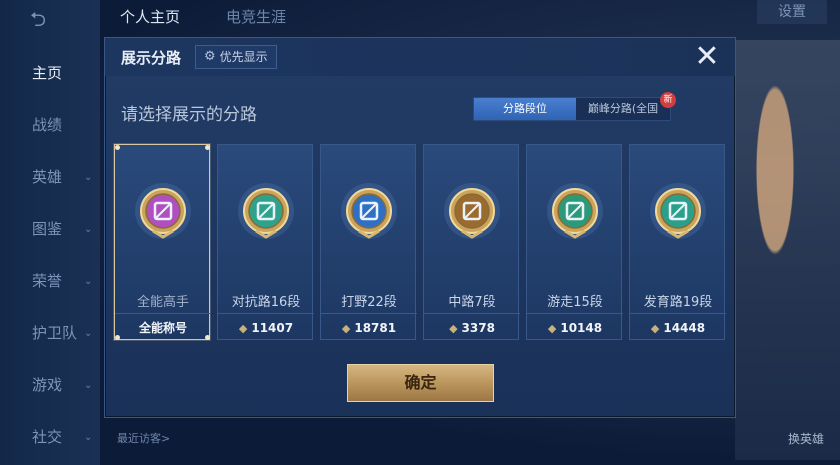 The height and width of the screenshot is (465, 840). What do you see at coordinates (189, 115) in the screenshot?
I see `dialog-prompt: 请选择展示的分路` at bounding box center [189, 115].